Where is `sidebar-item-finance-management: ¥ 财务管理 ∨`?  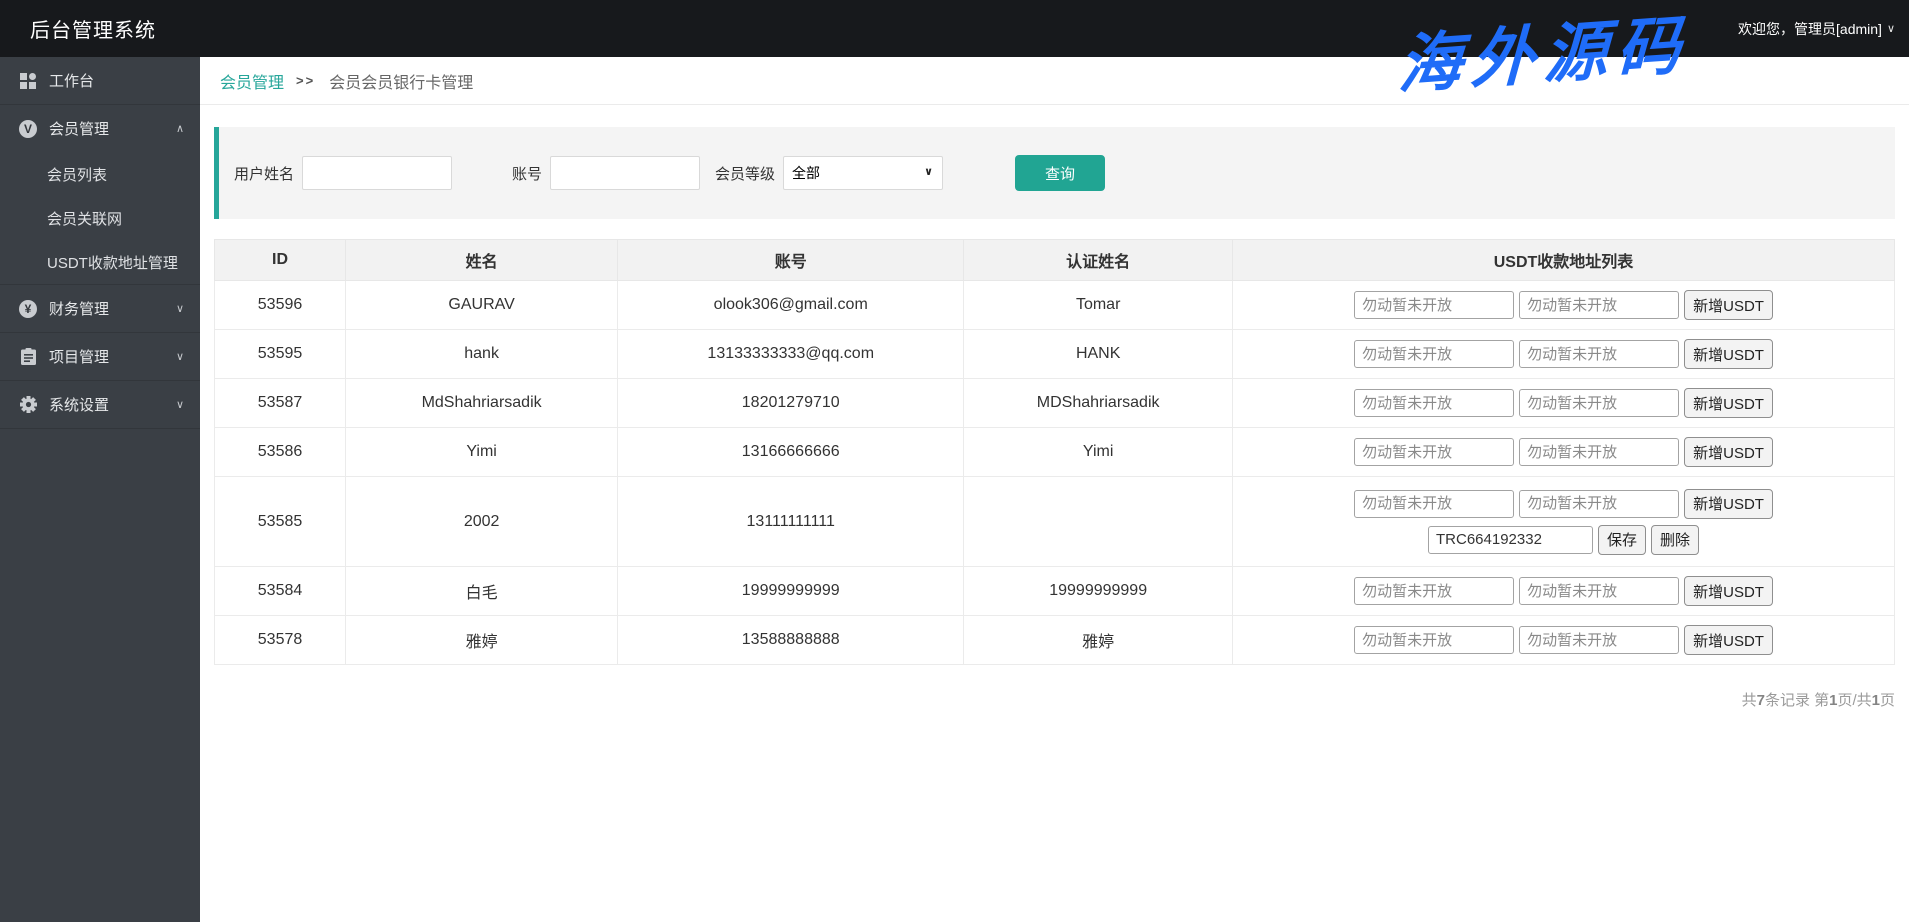 sidebar-item-finance-management: ¥ 财务管理 ∨ is located at coordinates (100, 308).